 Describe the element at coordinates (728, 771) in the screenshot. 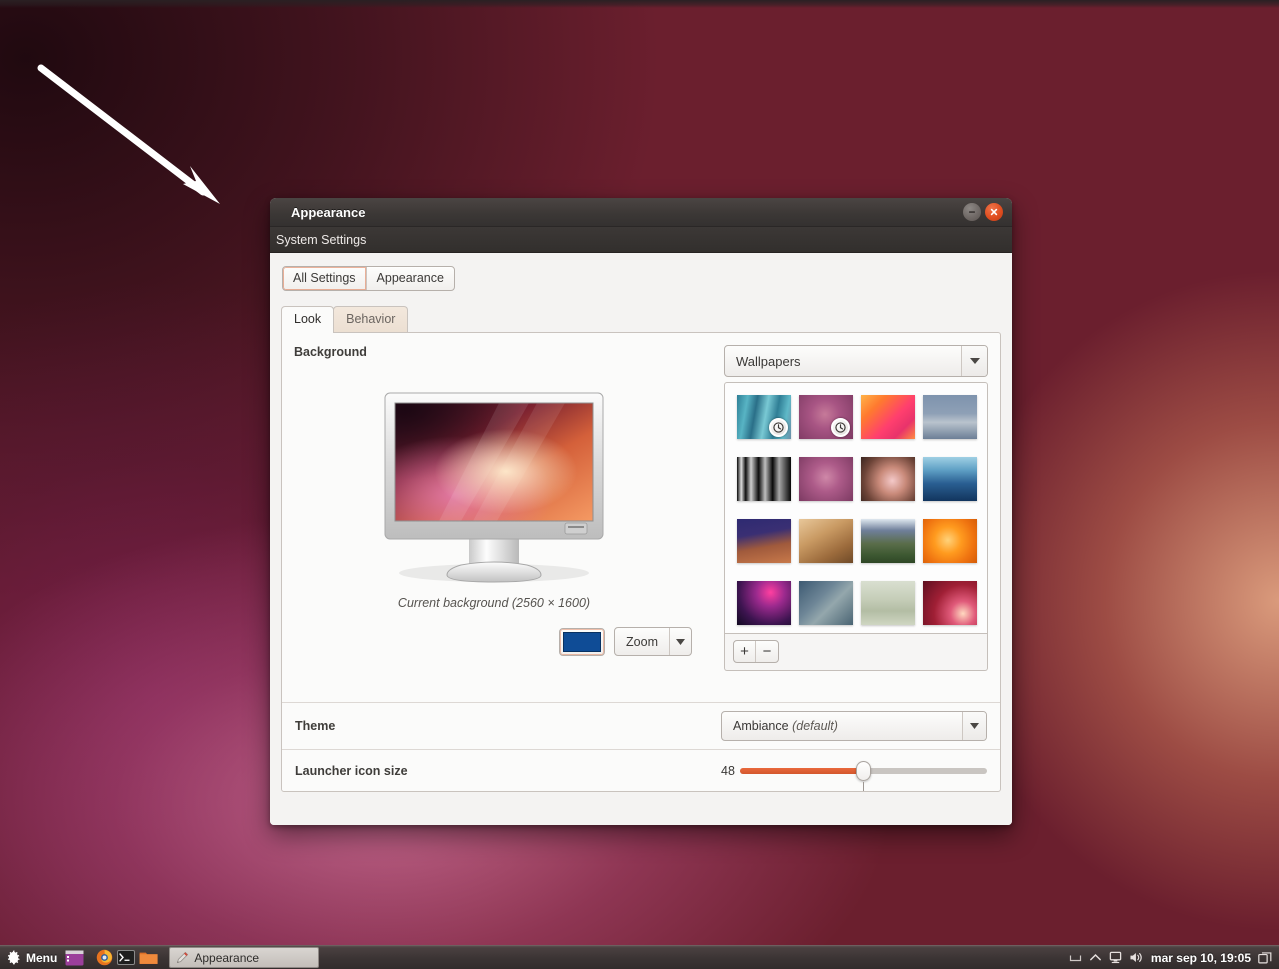

I see `launcher-icon-size-value: 48` at that location.